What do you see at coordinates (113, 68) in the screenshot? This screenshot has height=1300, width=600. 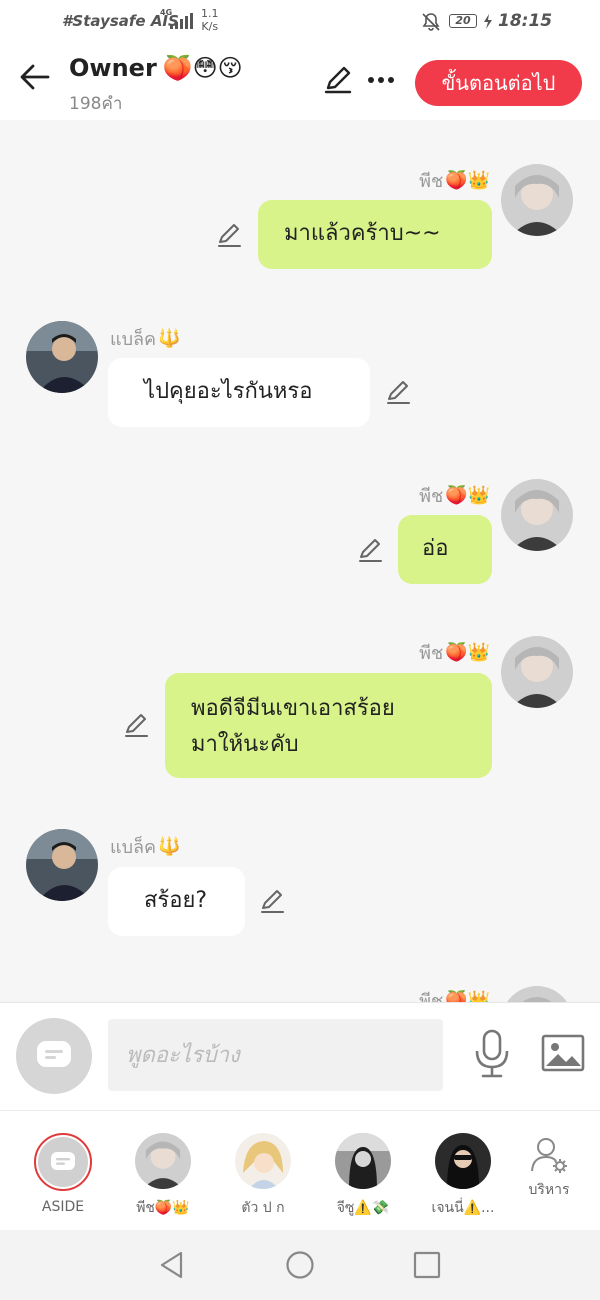 I see `page-title: Owner` at bounding box center [113, 68].